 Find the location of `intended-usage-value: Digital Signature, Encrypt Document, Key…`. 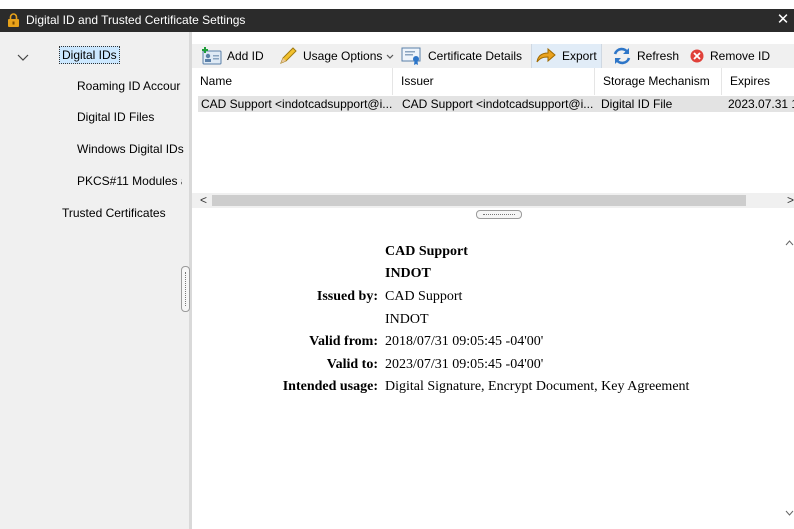

intended-usage-value: Digital Signature, Encrypt Document, Key… is located at coordinates (537, 386).